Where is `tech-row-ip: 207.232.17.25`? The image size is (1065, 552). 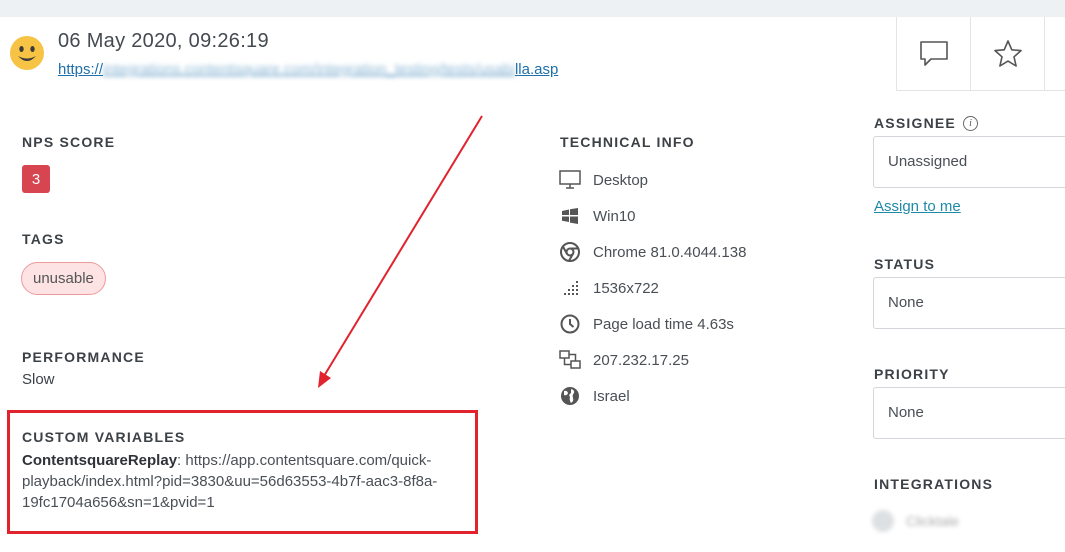 tech-row-ip: 207.232.17.25 is located at coordinates (709, 360).